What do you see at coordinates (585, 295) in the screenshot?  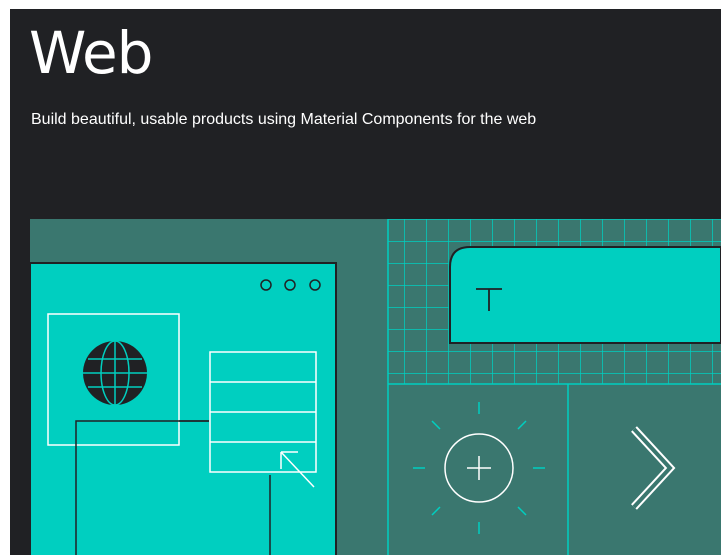 I see `text-card` at bounding box center [585, 295].